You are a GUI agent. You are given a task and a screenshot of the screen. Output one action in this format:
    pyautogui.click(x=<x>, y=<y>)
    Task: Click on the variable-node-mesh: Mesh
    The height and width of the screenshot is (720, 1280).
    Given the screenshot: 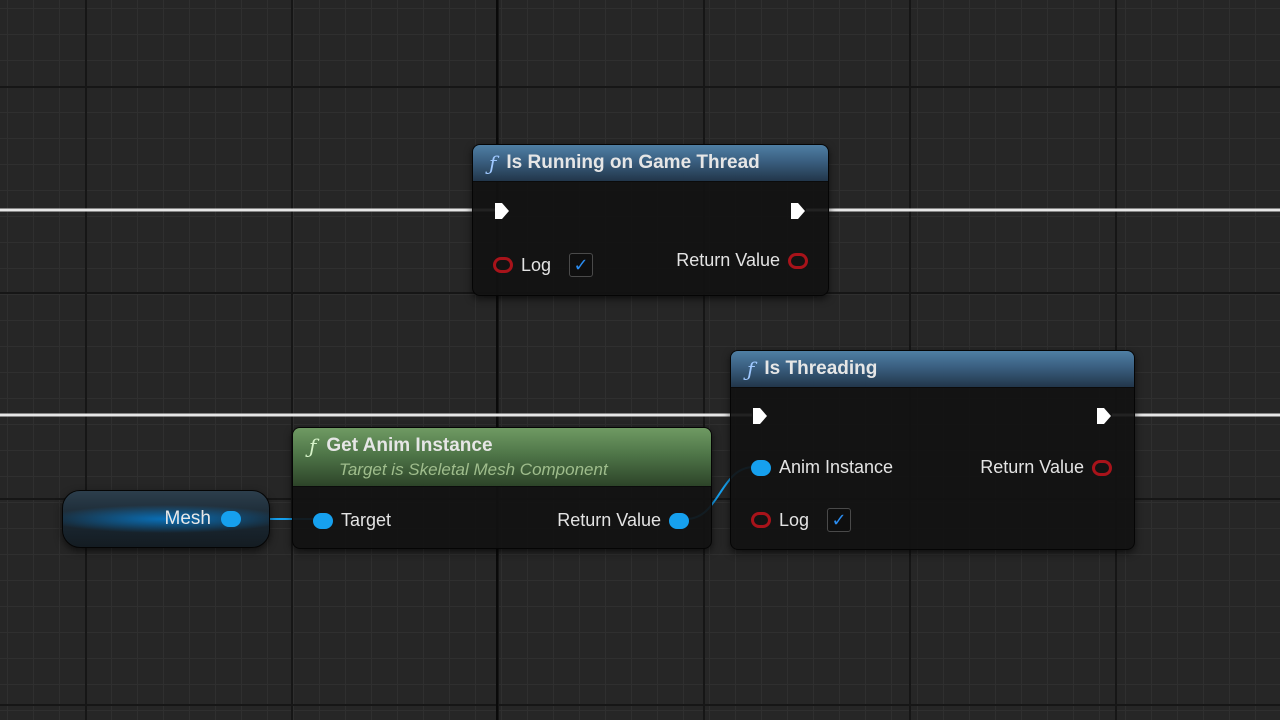 What is the action you would take?
    pyautogui.click(x=166, y=519)
    